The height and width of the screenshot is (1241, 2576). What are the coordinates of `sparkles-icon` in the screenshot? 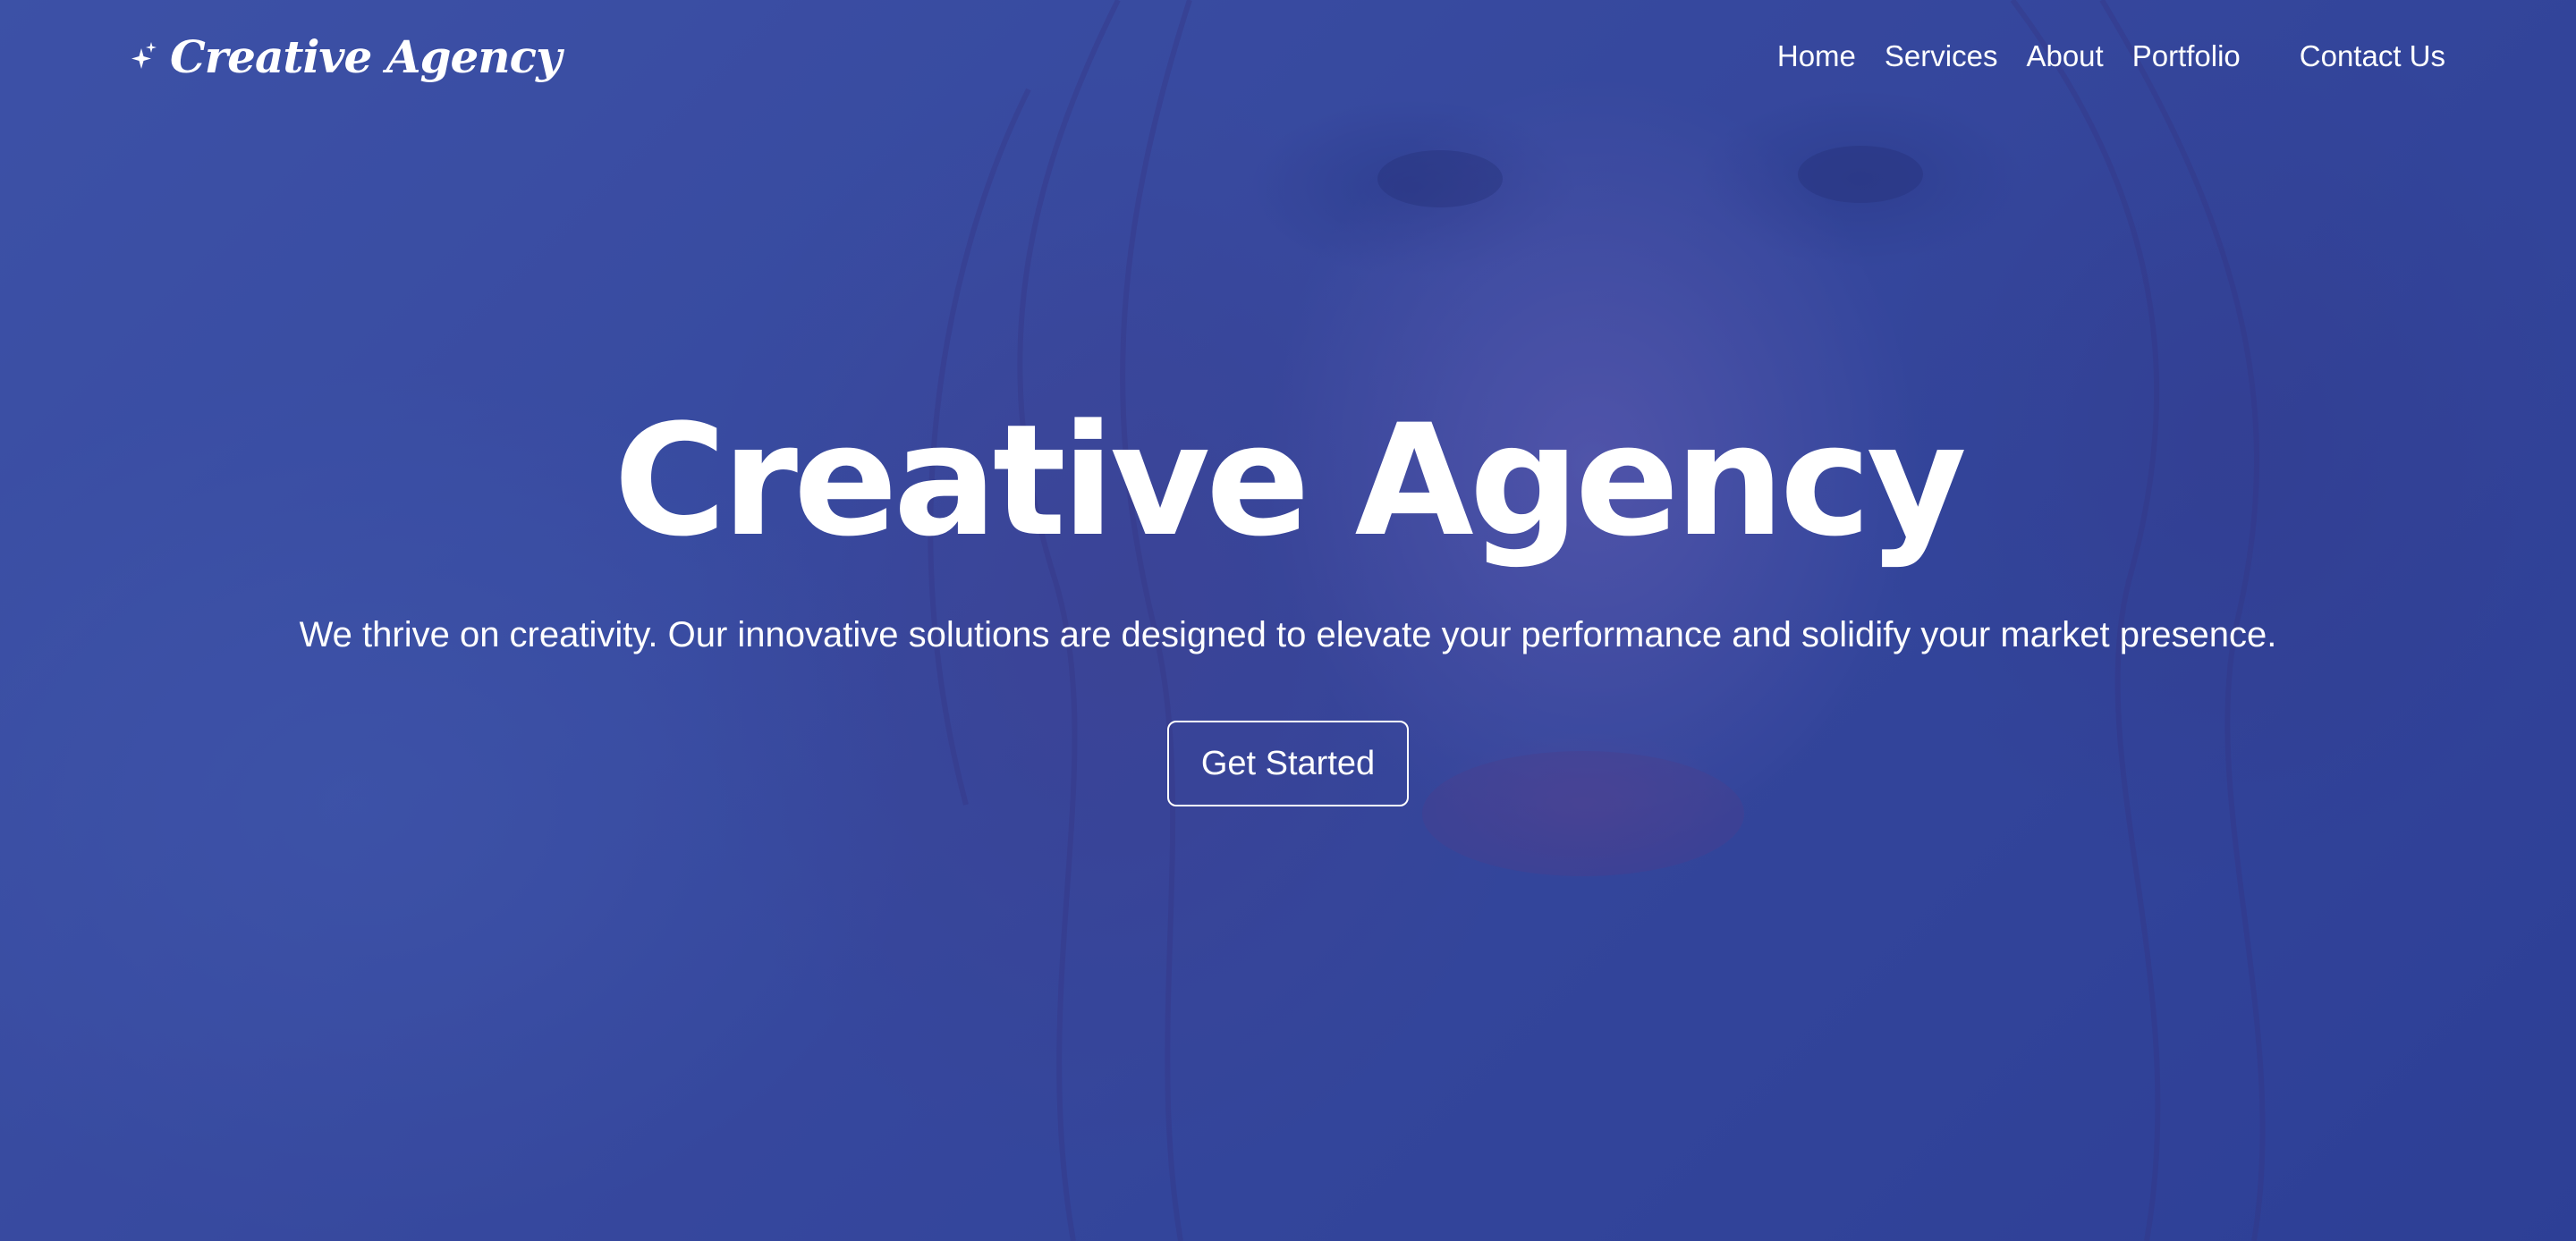 It's located at (144, 56).